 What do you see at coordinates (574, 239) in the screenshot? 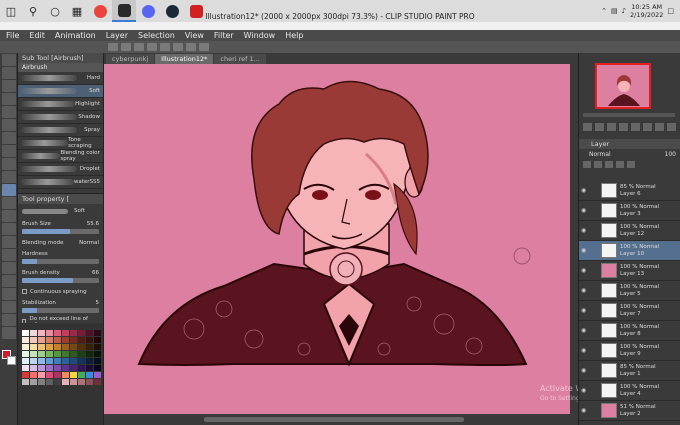
I see `vertical-scrollbar` at bounding box center [574, 239].